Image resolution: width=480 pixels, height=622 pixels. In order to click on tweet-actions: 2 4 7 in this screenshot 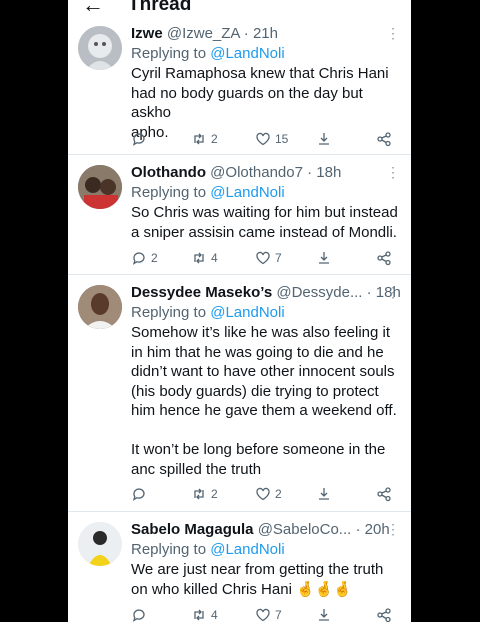, I will do `click(261, 258)`.